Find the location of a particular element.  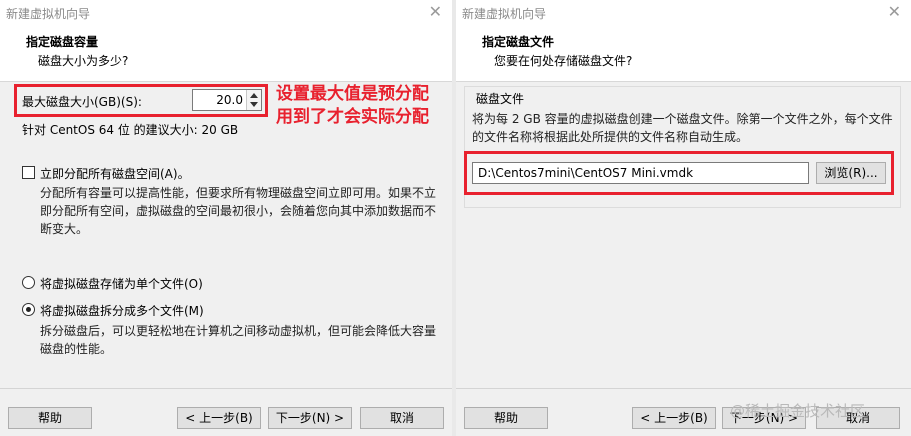

page-subtitle: 磁盘大小为多少? is located at coordinates (83, 61).